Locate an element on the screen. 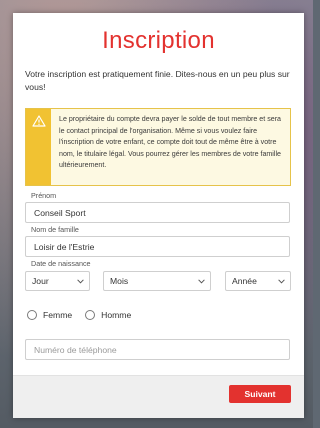 The width and height of the screenshot is (320, 428). birth-day-value: Jour is located at coordinates (40, 281).